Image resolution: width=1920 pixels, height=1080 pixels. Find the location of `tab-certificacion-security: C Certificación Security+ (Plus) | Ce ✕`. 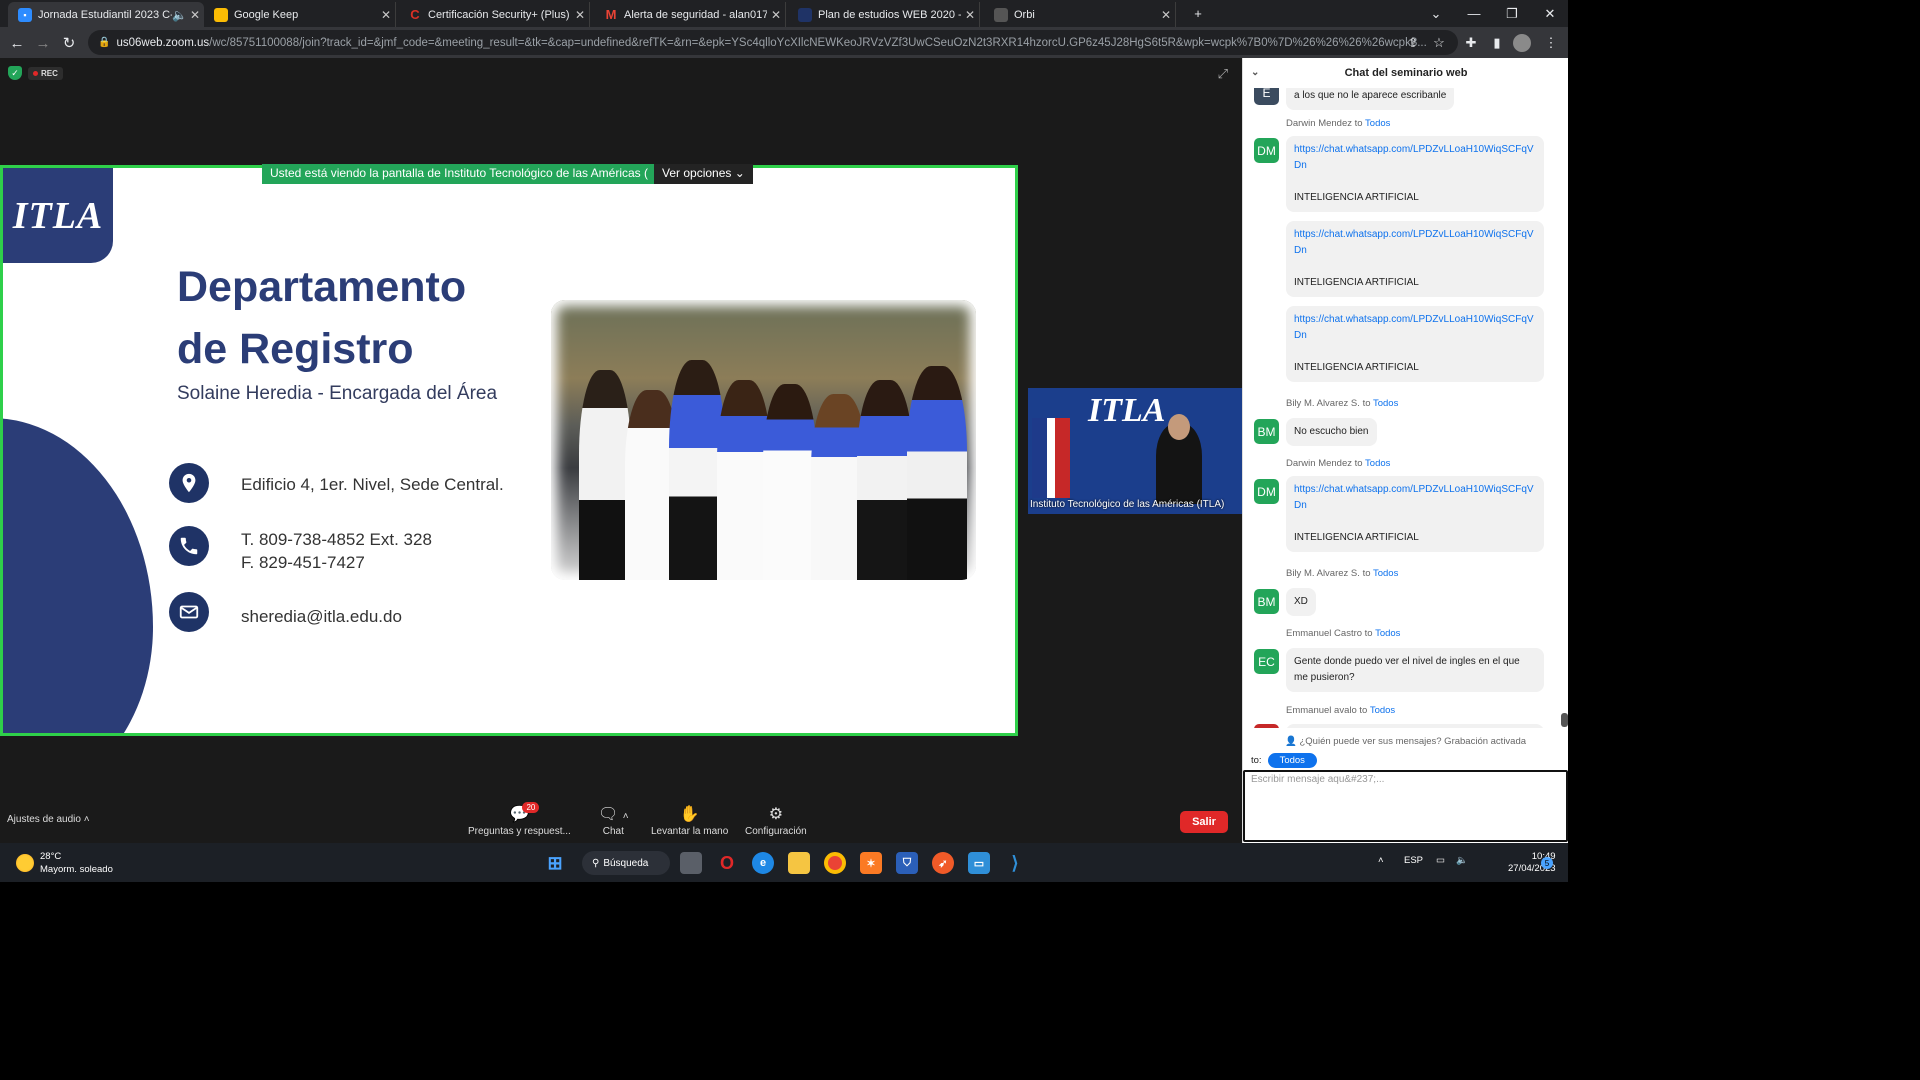

tab-certificacion-security: C Certificación Security+ (Plus) | Ce ✕ is located at coordinates (494, 14).